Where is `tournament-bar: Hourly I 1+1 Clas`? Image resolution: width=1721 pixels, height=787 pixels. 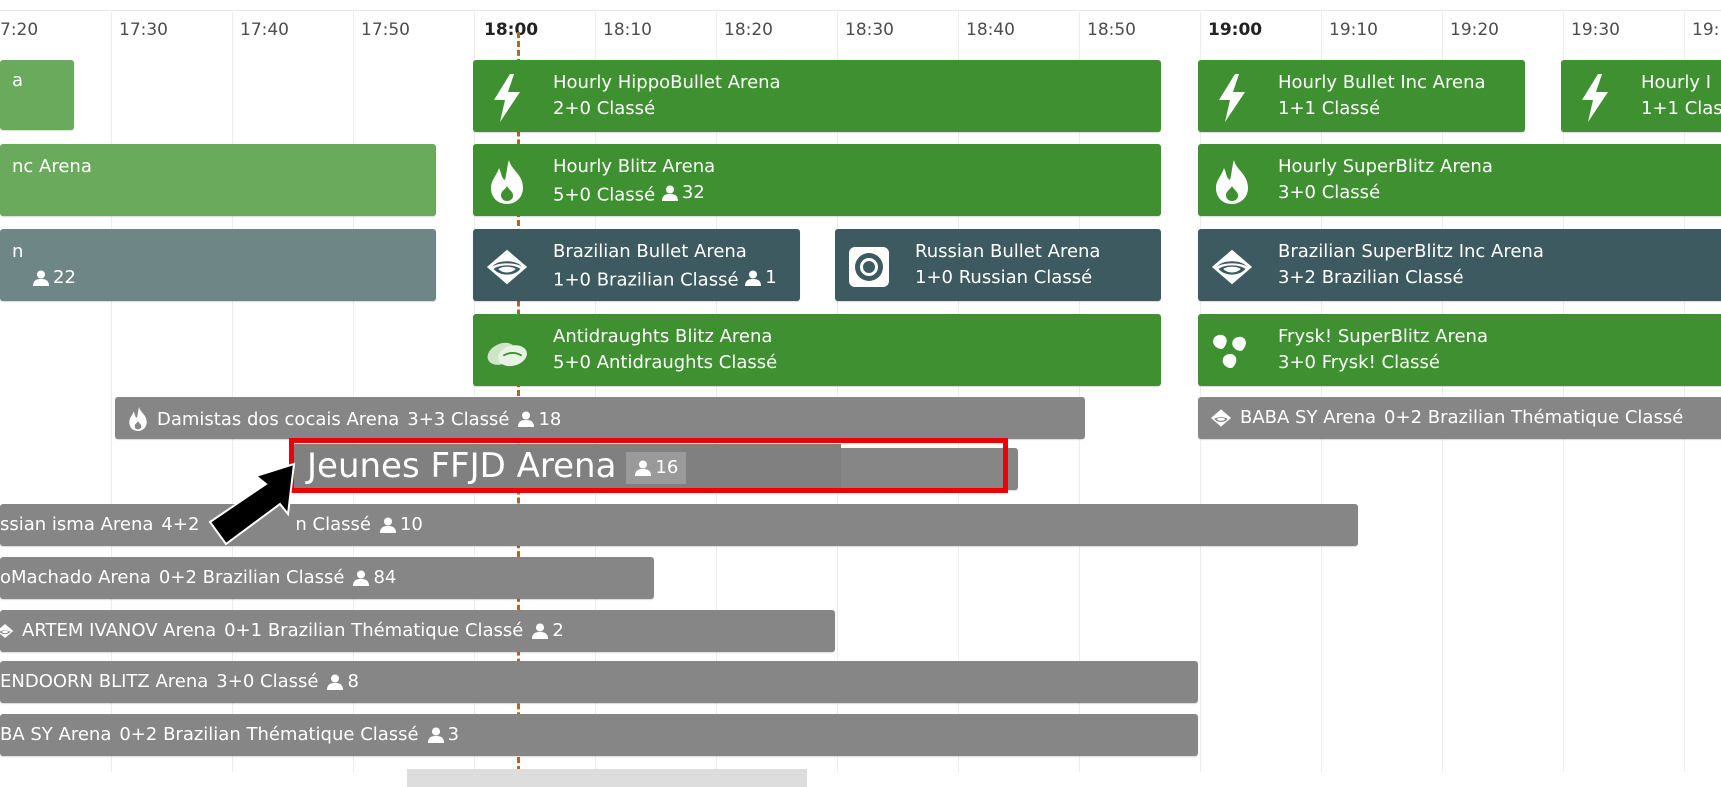 tournament-bar: Hourly I 1+1 Clas is located at coordinates (1641, 96).